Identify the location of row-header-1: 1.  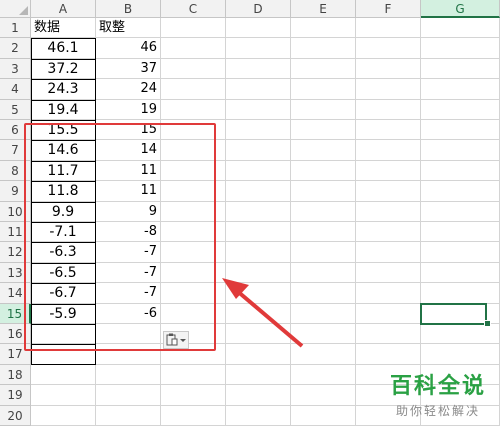
(15, 28).